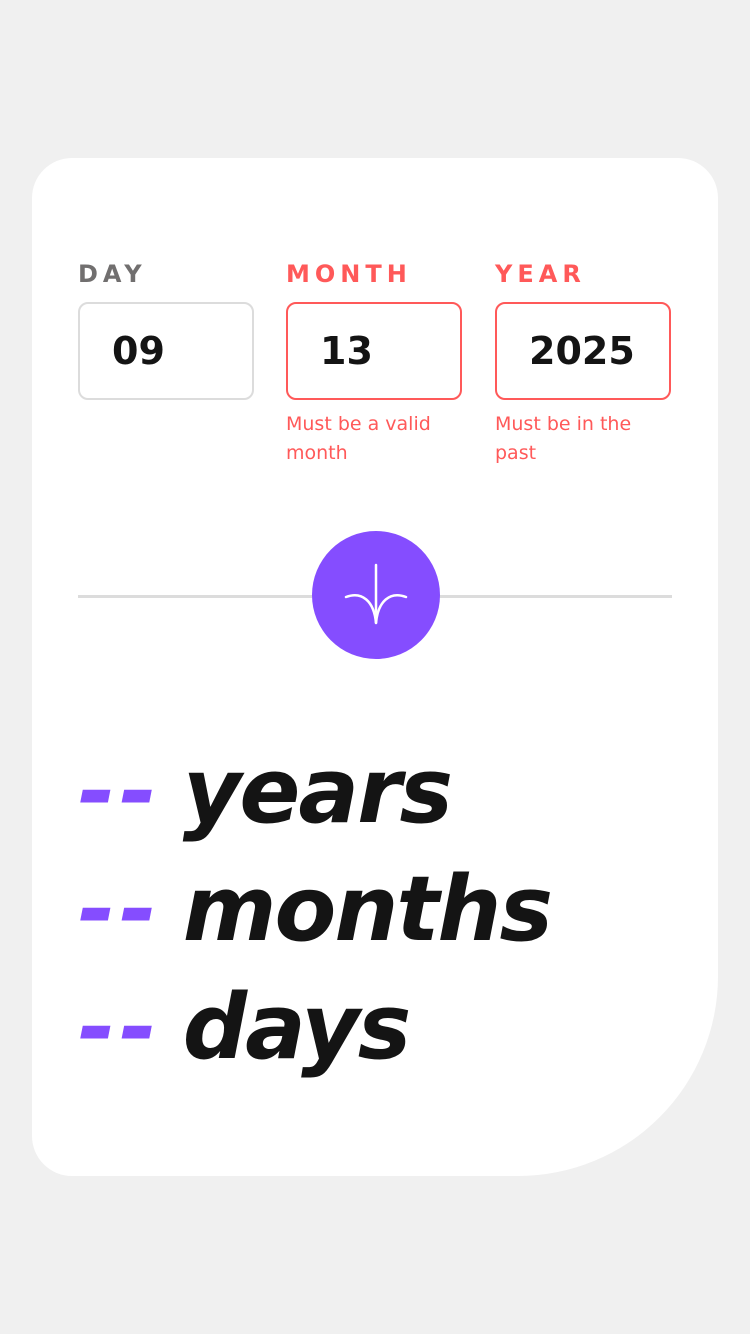 Image resolution: width=750 pixels, height=1334 pixels. What do you see at coordinates (119, 791) in the screenshot?
I see `years-value: --` at bounding box center [119, 791].